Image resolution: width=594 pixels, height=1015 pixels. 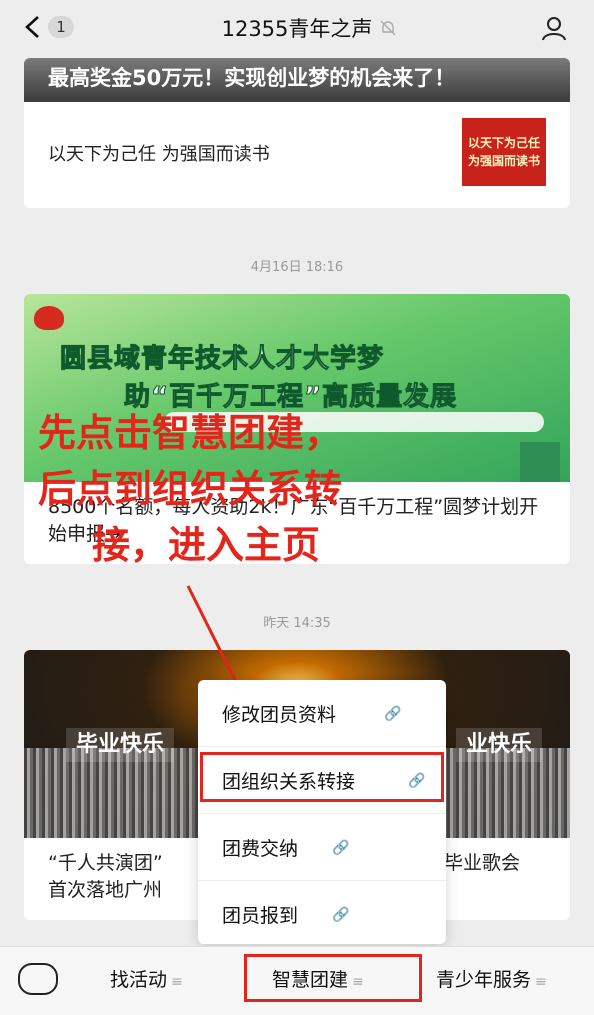 I want to click on youth-league-logo-icon, so click(x=49, y=318).